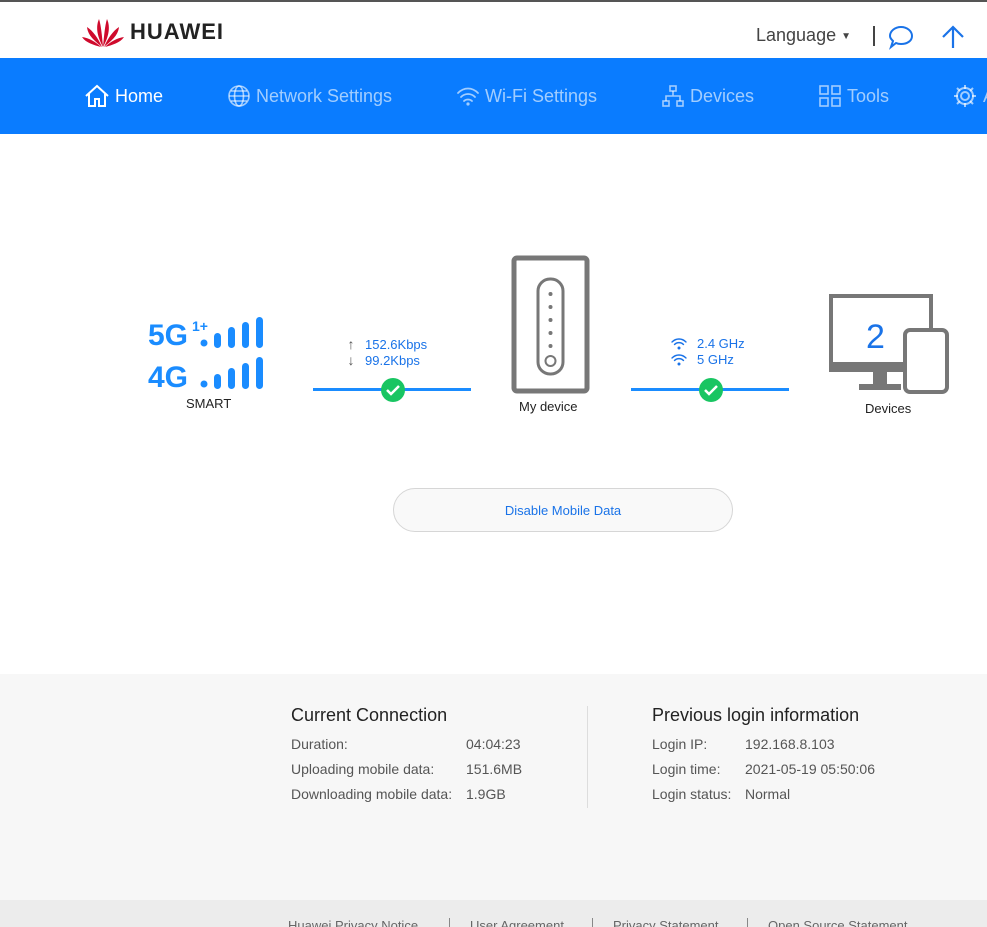 This screenshot has height=927, width=987. I want to click on nav-label: Tools, so click(868, 95).